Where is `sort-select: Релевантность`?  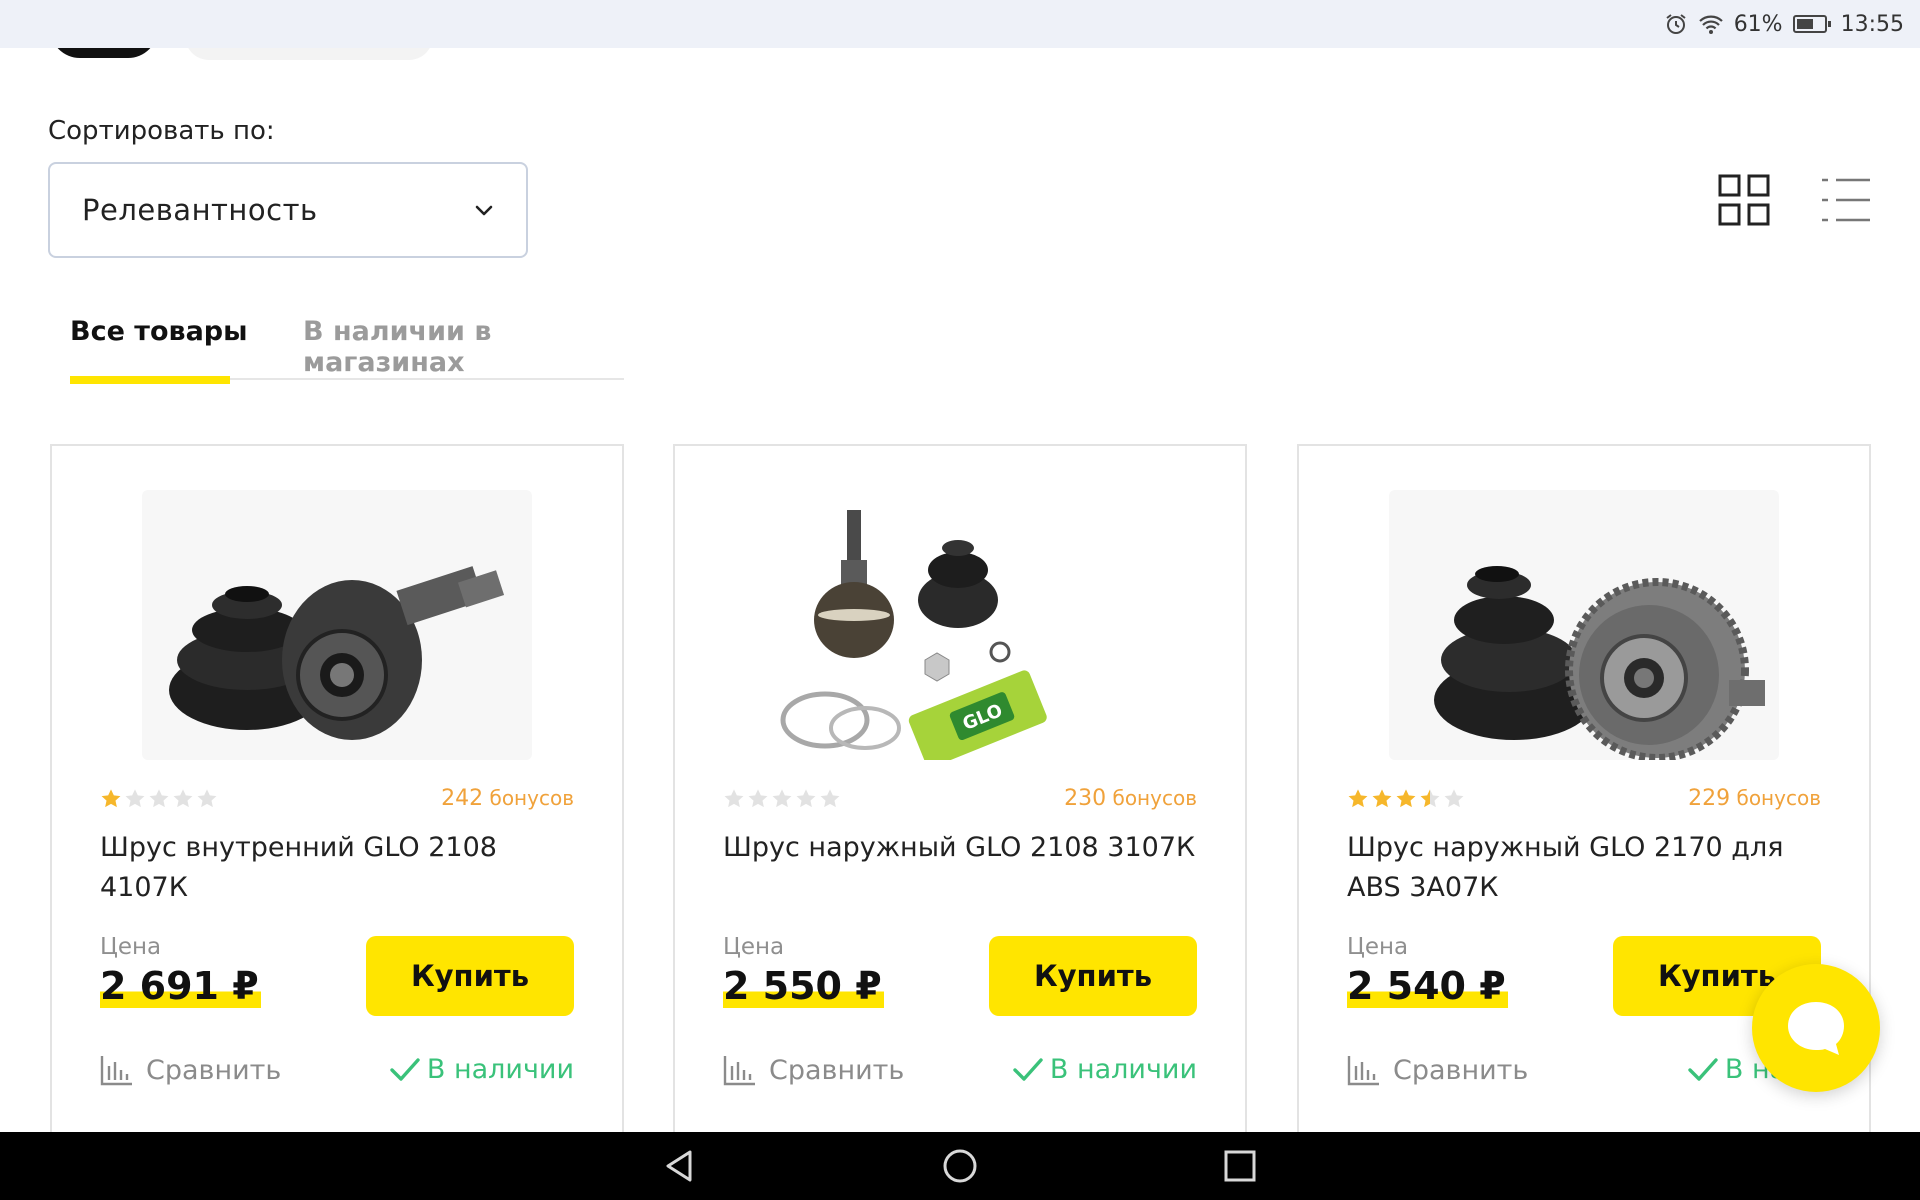
sort-select: Релевантность is located at coordinates (288, 210).